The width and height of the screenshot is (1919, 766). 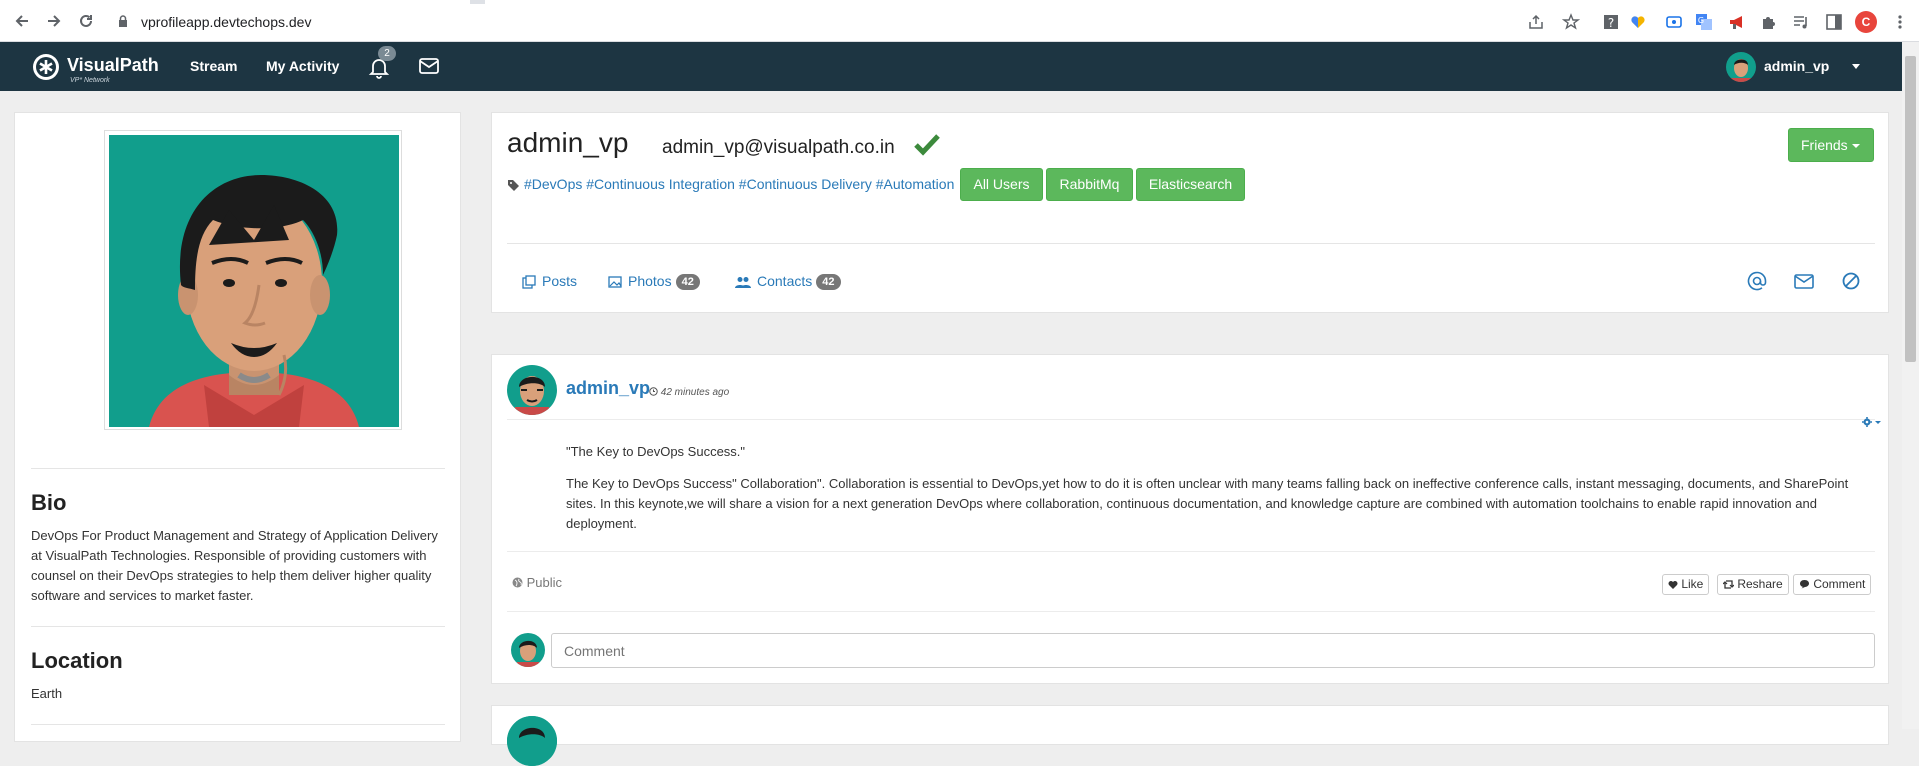 I want to click on back-arrow-icon, so click(x=22, y=22).